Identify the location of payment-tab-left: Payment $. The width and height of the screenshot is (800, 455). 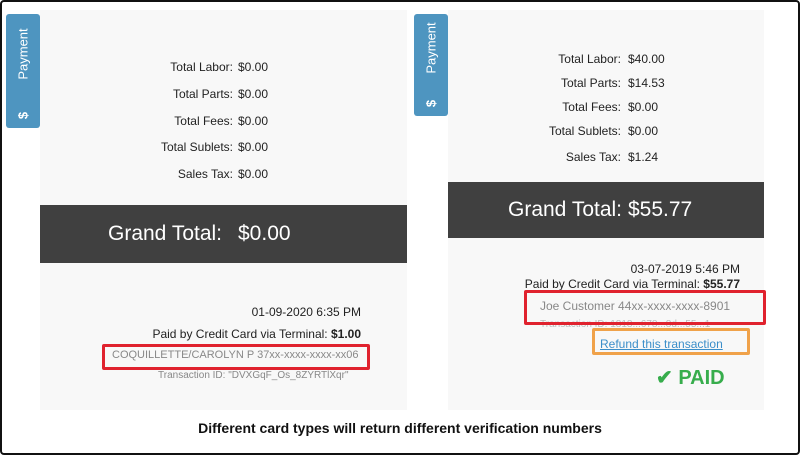
(23, 71).